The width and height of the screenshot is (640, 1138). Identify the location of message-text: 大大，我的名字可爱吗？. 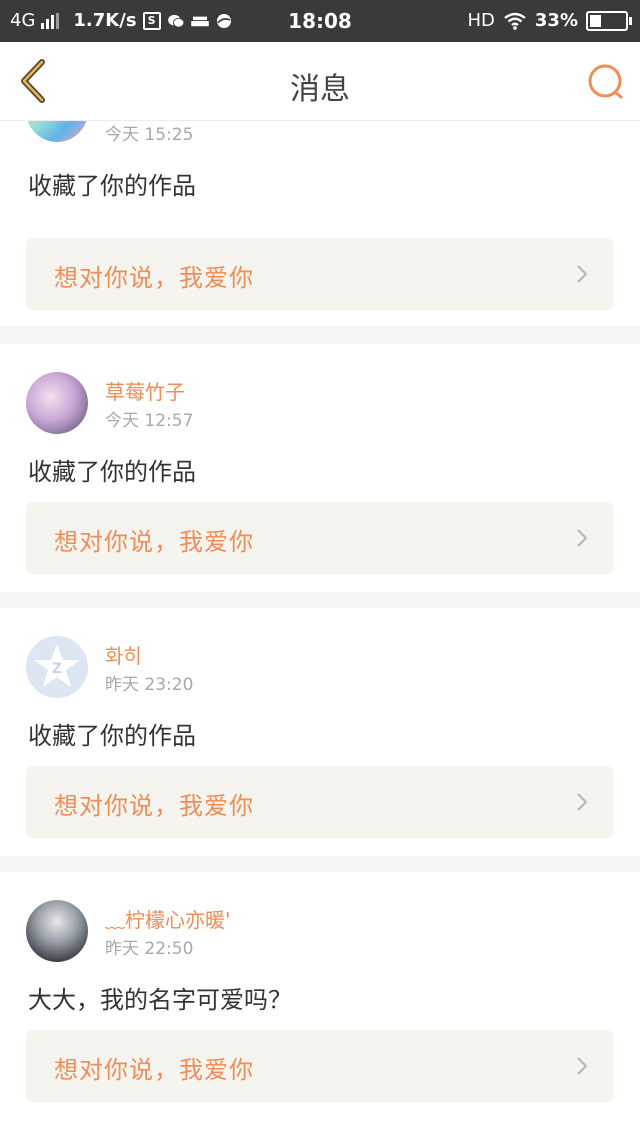
(160, 1000).